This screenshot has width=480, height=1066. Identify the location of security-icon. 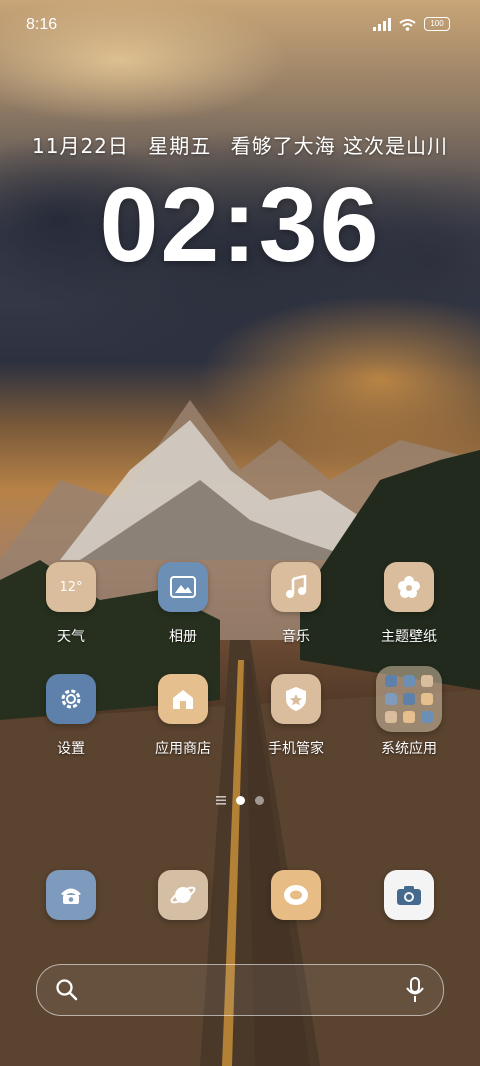
(296, 699).